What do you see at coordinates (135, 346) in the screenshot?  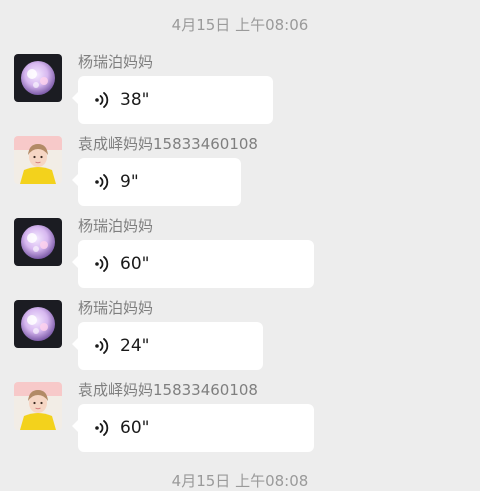 I see `voice-duration: 24"` at bounding box center [135, 346].